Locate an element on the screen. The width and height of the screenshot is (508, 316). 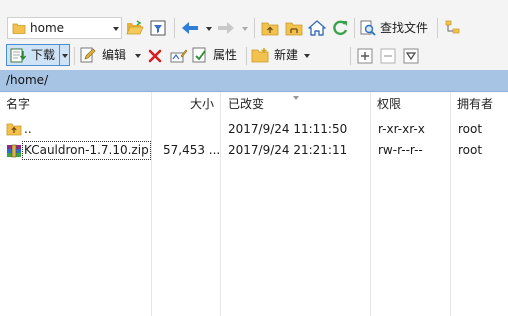
edit-icon is located at coordinates (88, 55).